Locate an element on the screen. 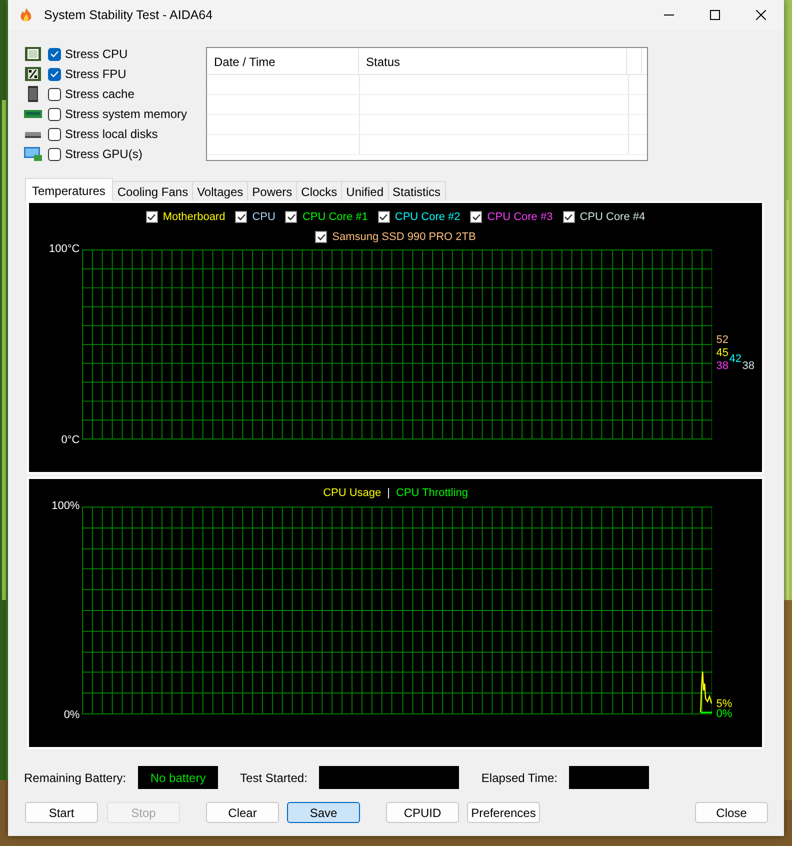 The image size is (792, 846). column-header: Status is located at coordinates (493, 61).